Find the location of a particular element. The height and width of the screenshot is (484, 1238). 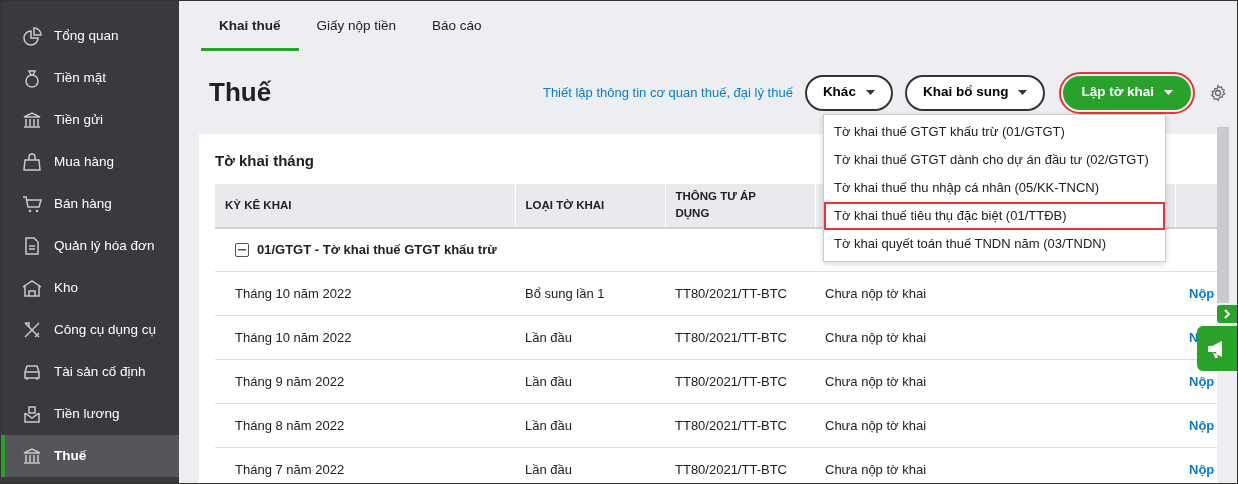

expand-tab is located at coordinates (1227, 314).